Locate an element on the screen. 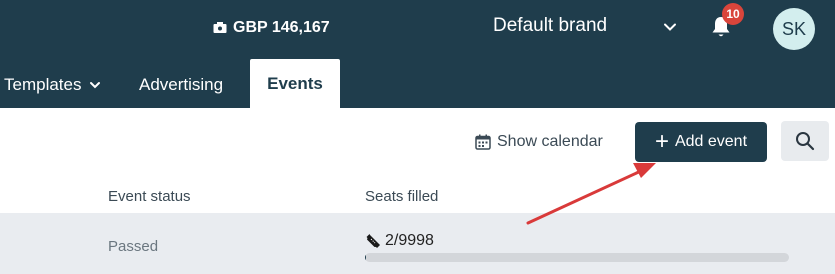 The height and width of the screenshot is (274, 835). notification-badge: 10 is located at coordinates (733, 14).